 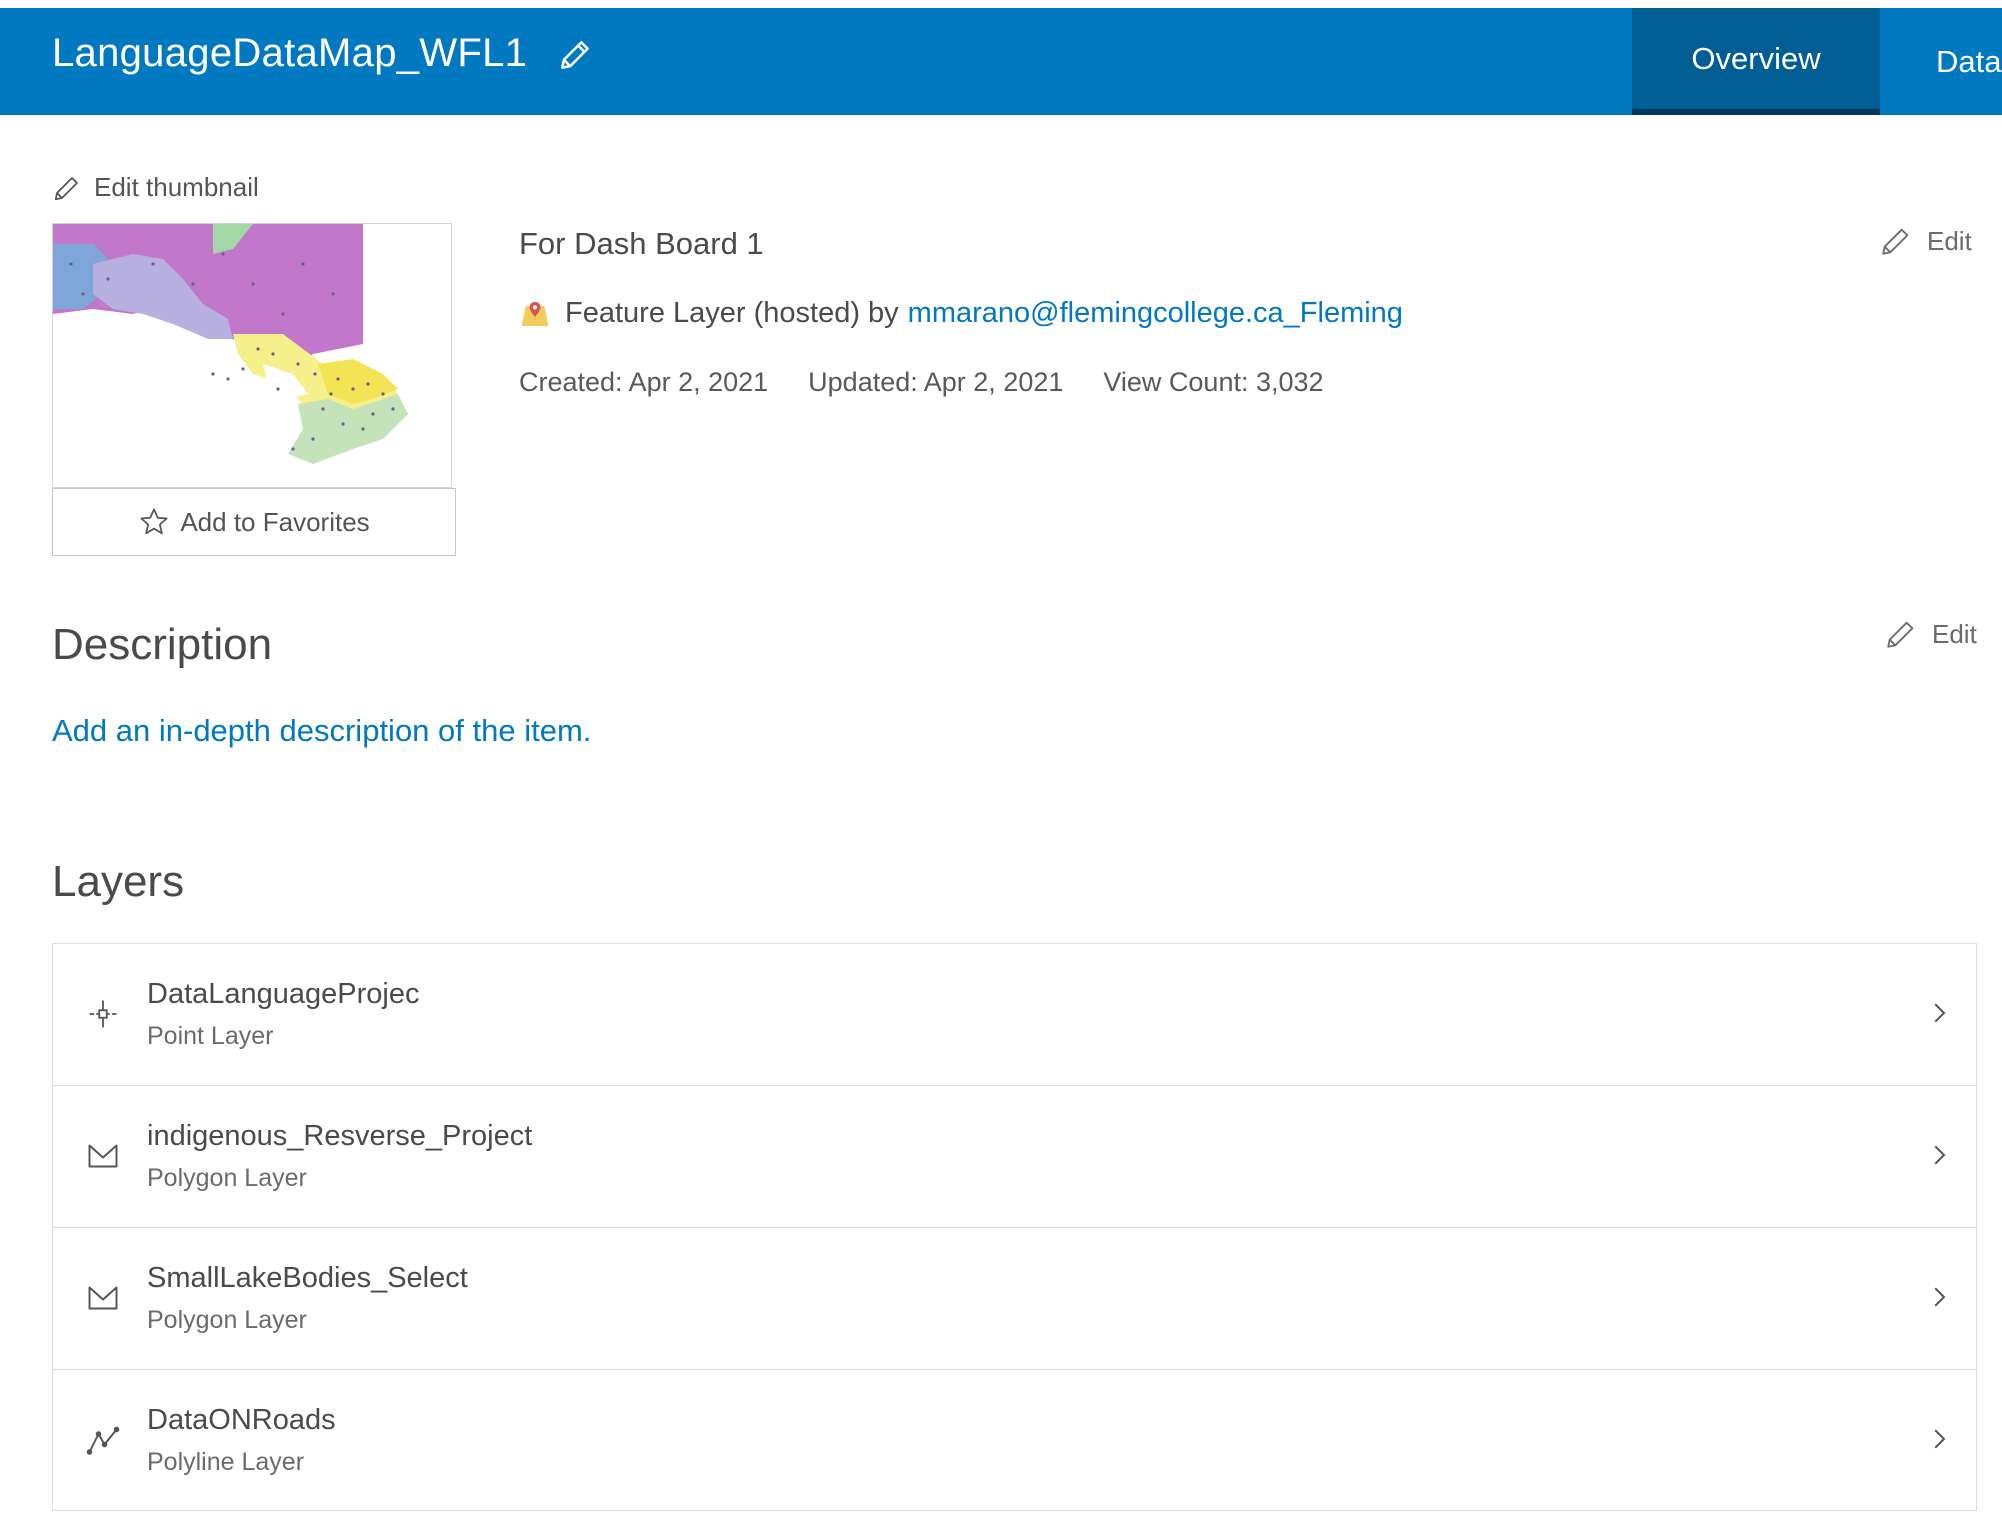 What do you see at coordinates (1001, 61) in the screenshot?
I see `item-header: LanguageDataMap_WFL1 Overview Data` at bounding box center [1001, 61].